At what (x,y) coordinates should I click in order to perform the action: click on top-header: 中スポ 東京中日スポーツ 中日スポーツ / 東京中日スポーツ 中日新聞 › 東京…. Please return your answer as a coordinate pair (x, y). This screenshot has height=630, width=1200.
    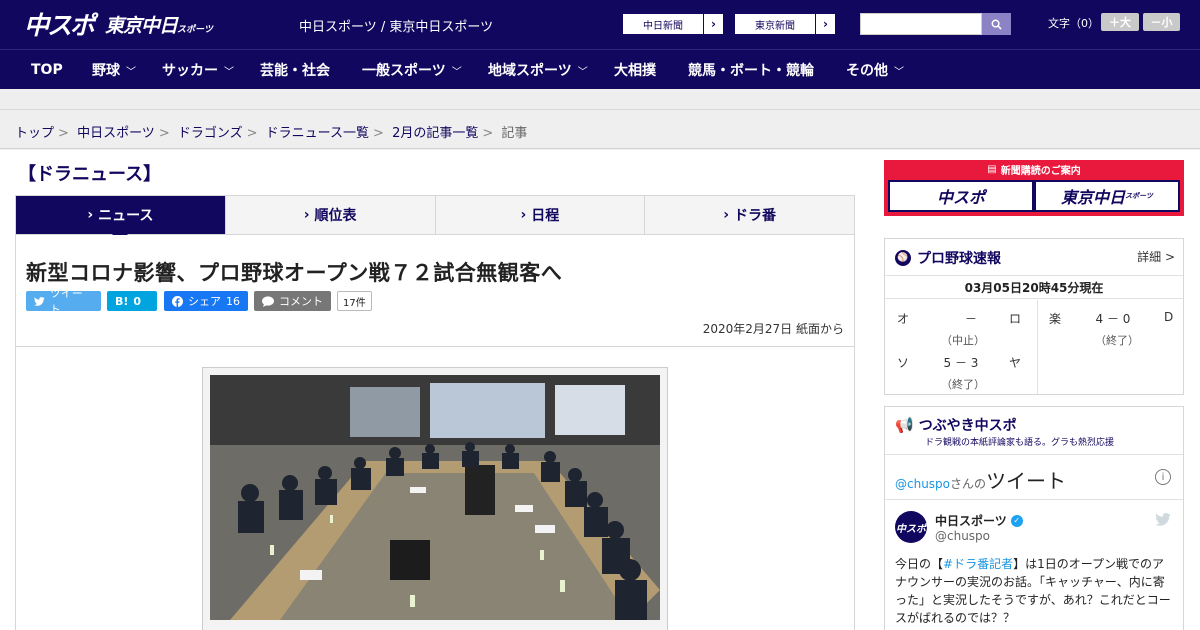
    Looking at the image, I should click on (600, 24).